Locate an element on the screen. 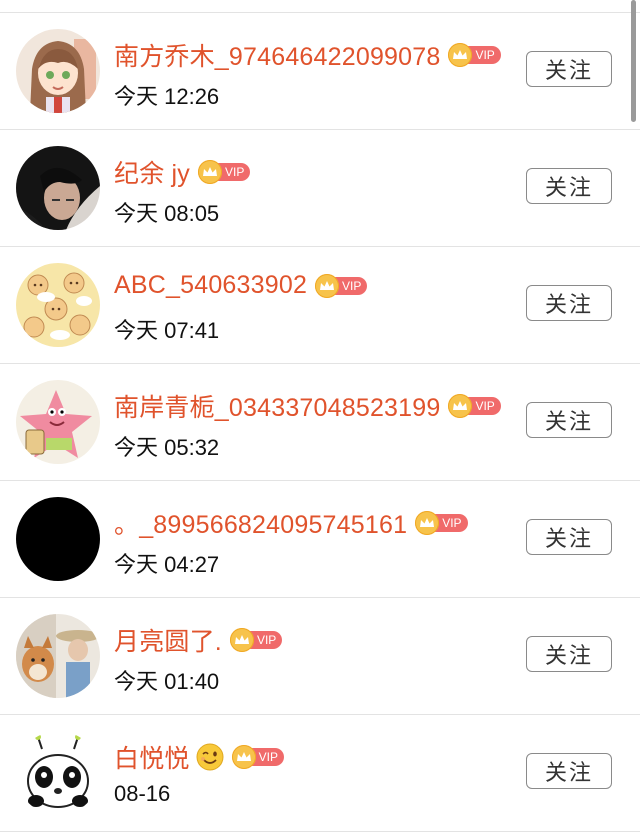  name-line: 南岸青栀_034337048523199 VIP is located at coordinates (307, 406).